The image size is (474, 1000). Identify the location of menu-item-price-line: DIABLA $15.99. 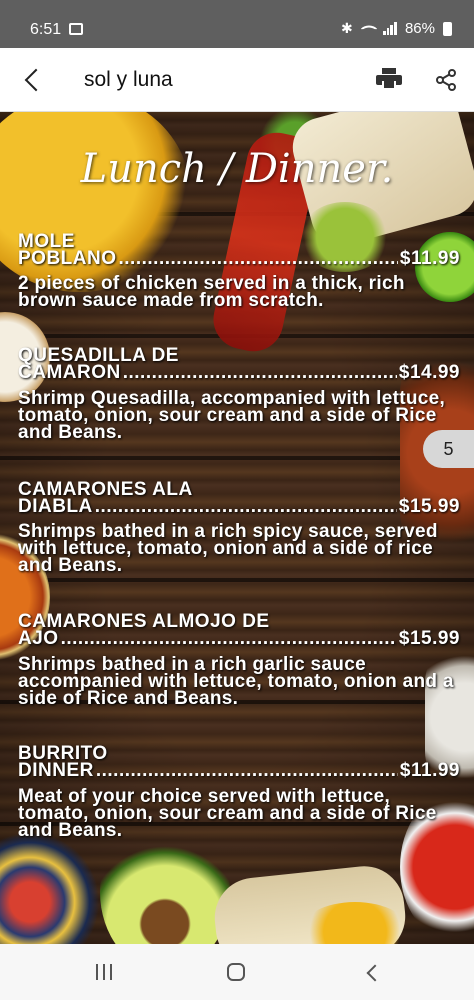
(239, 506).